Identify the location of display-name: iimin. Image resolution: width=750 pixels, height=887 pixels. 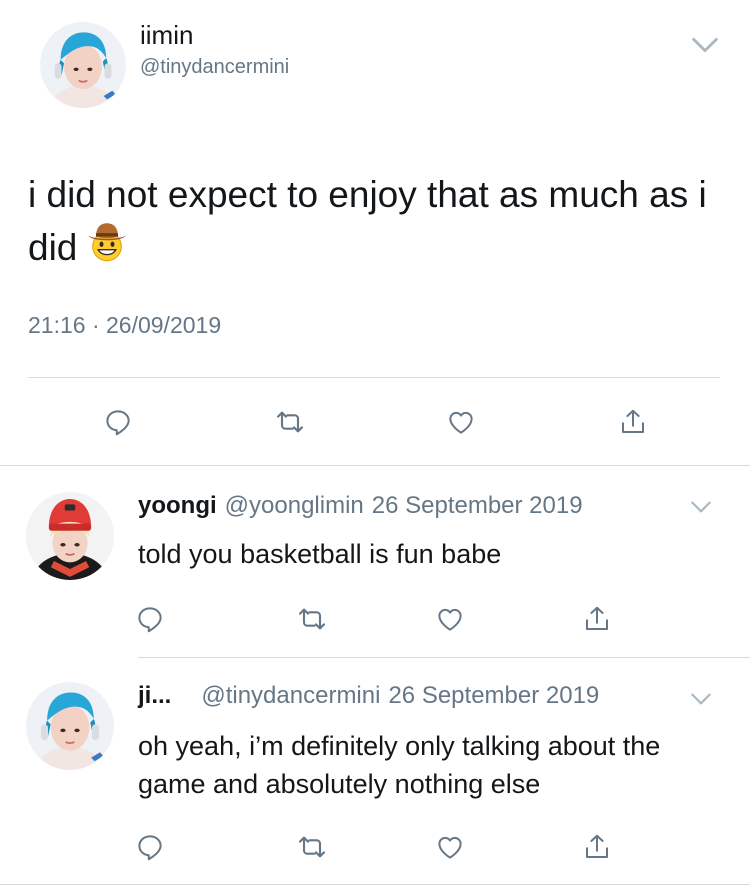
(166, 35).